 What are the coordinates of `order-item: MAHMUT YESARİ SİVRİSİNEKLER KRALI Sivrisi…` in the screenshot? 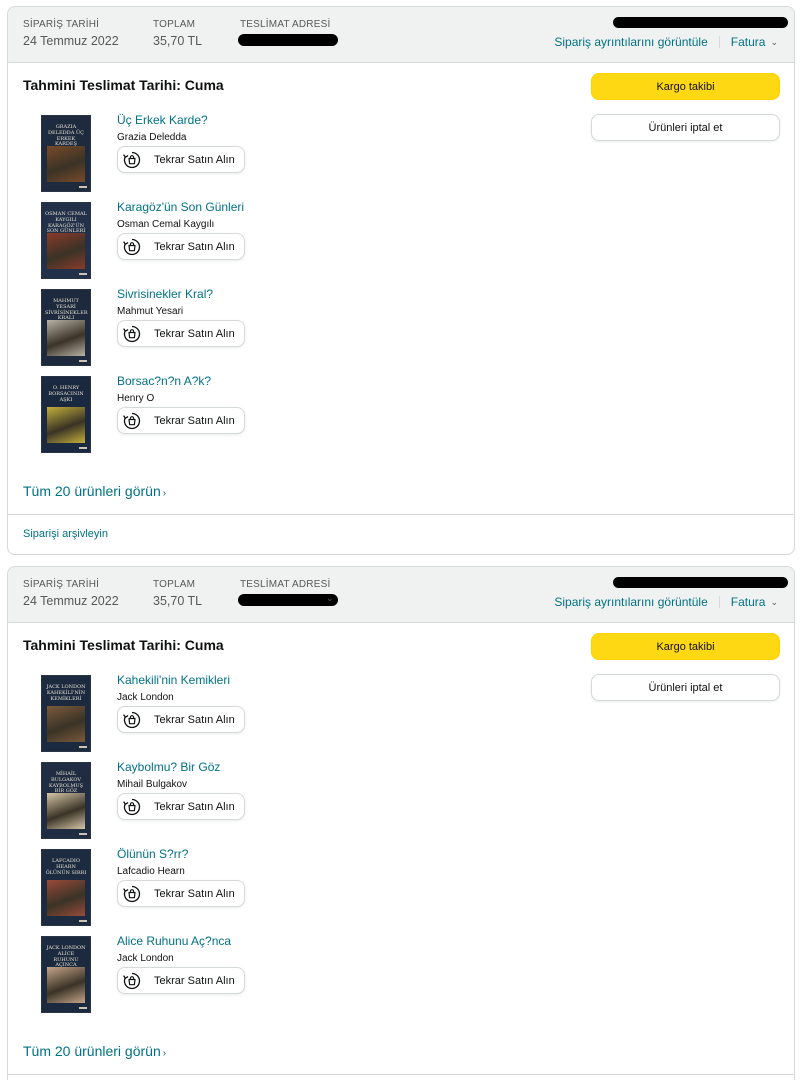 It's located at (241, 328).